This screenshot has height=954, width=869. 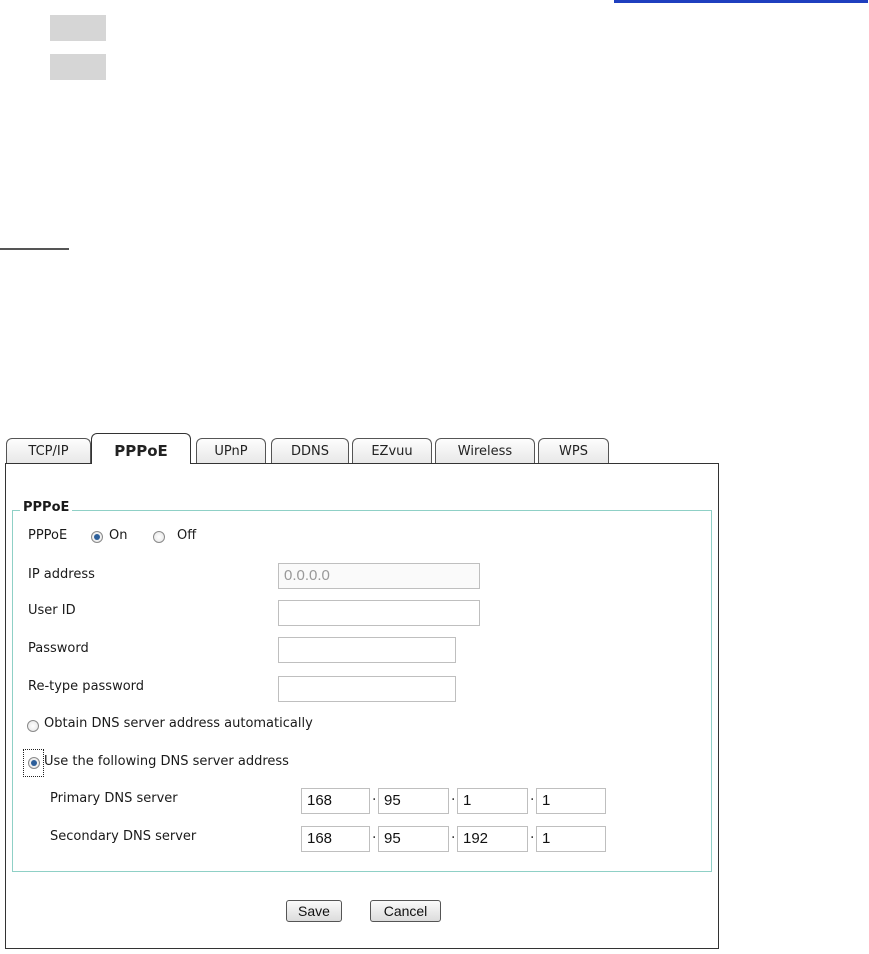 I want to click on ip-address-label: IP address, so click(x=61, y=574).